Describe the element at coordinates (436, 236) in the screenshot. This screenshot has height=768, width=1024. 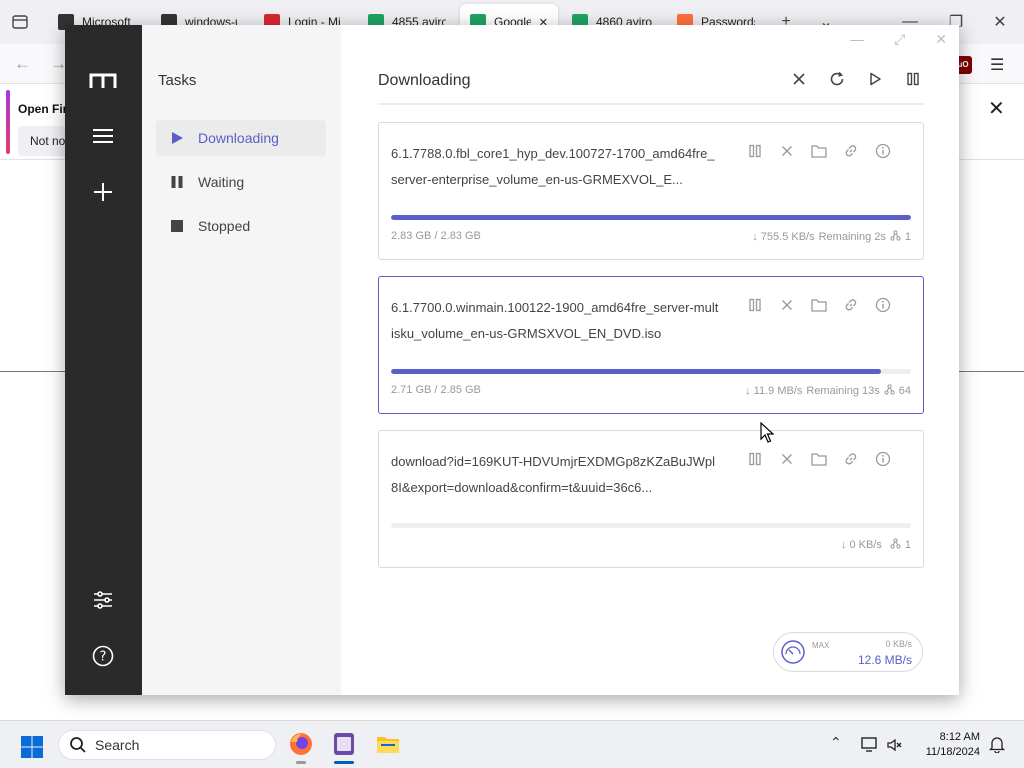
I see `task-size: 2.83 GB / 2.83 GB` at that location.